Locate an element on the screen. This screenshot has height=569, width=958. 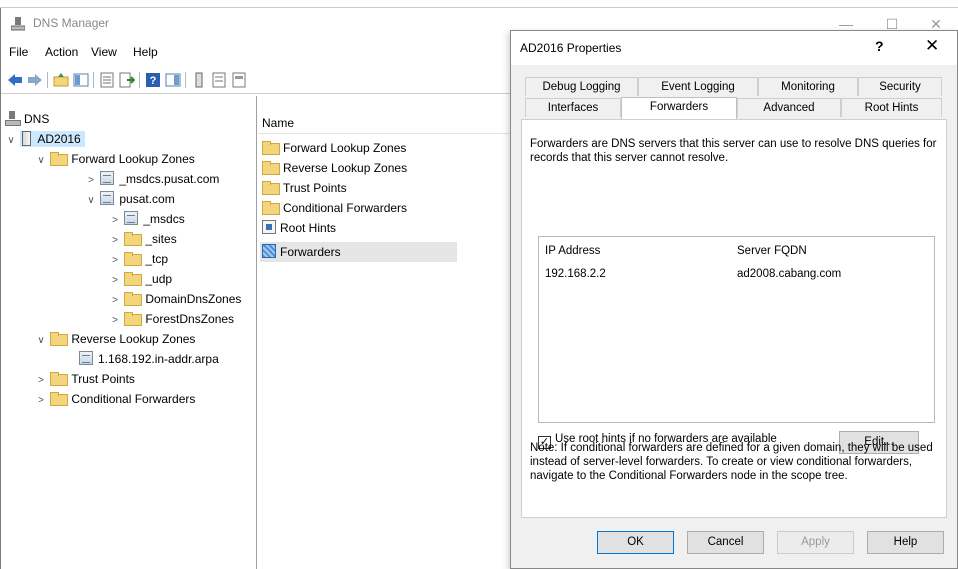
column-header-ip-address: IP Address is located at coordinates (572, 251).